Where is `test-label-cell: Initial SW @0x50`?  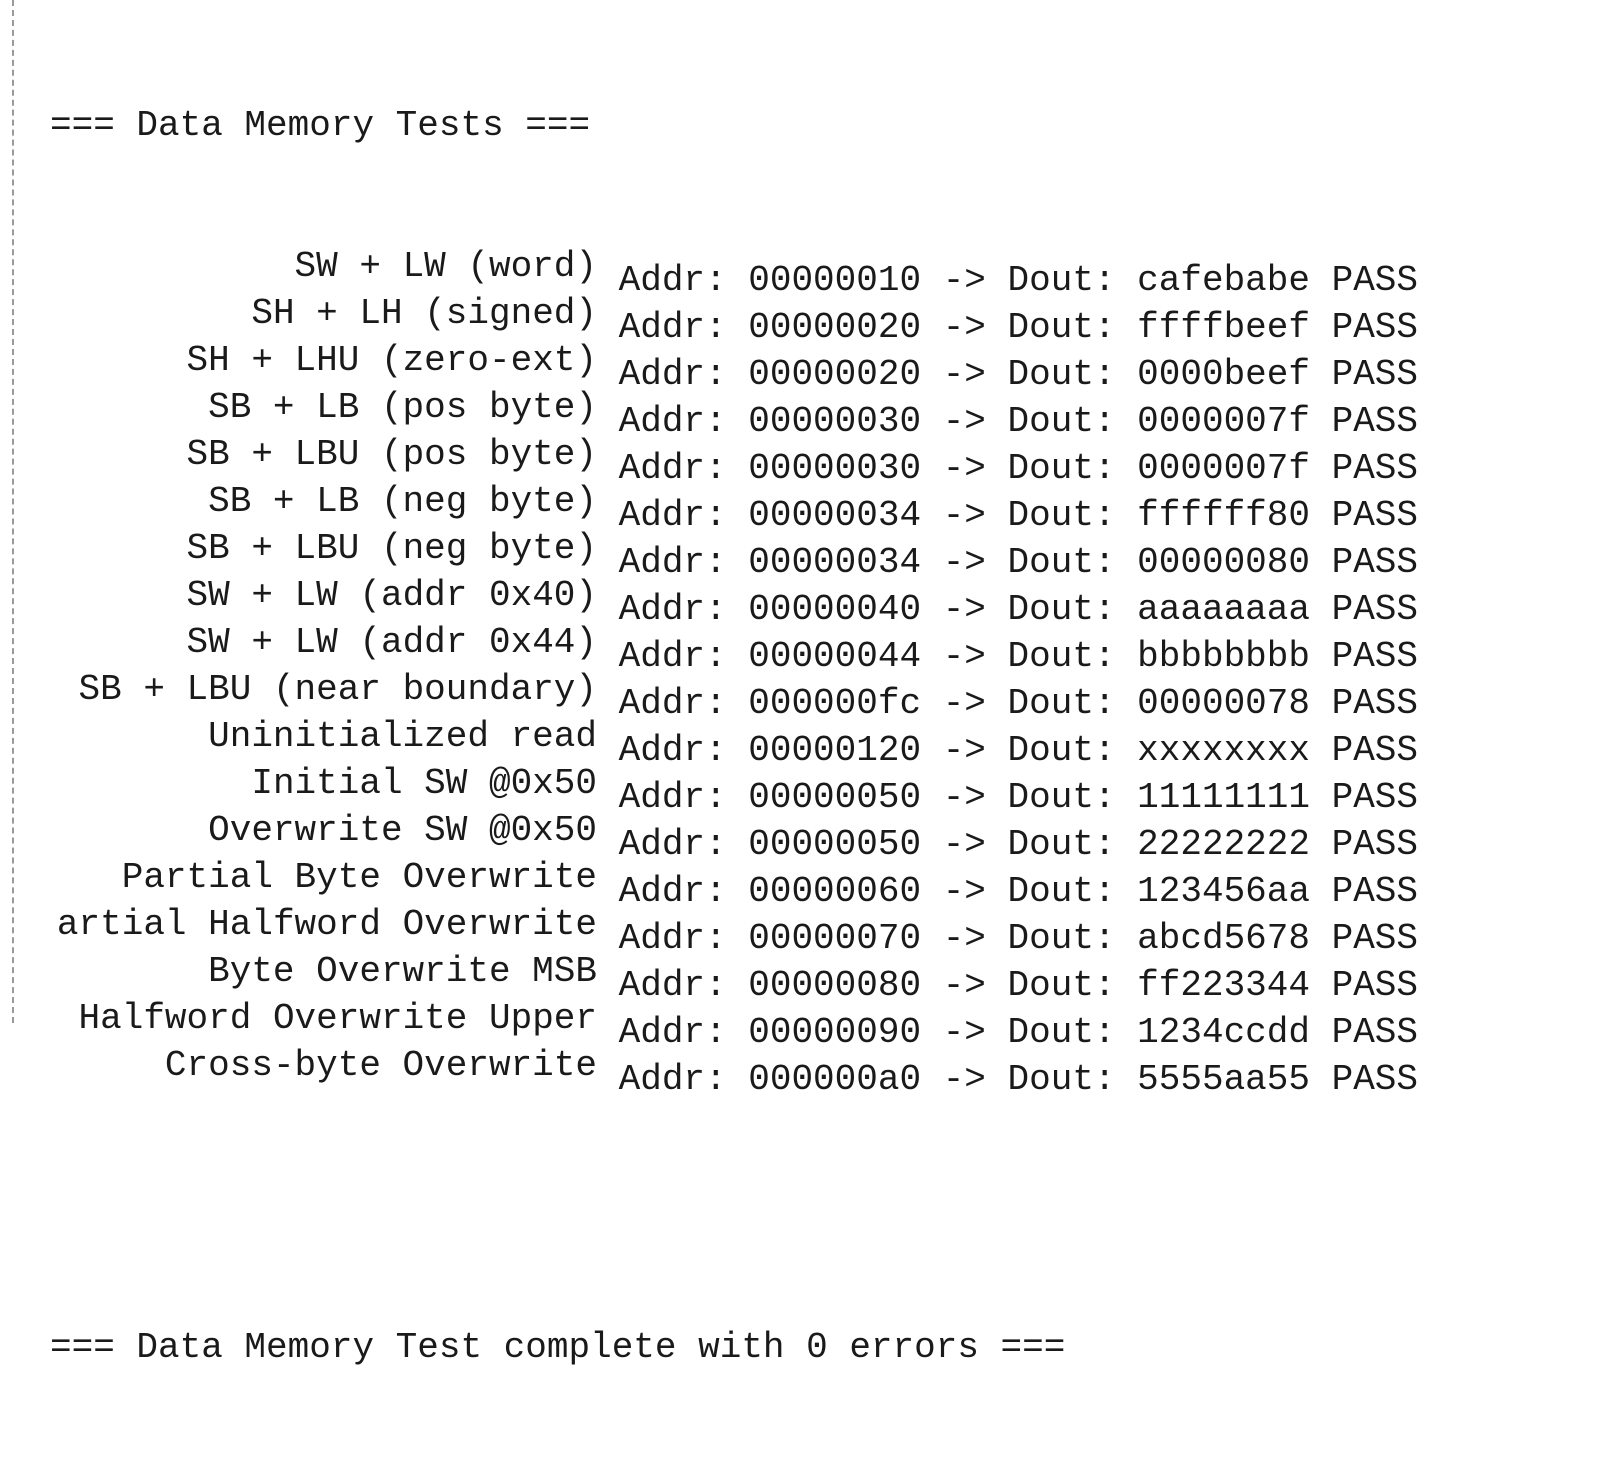
test-label-cell: Initial SW @0x50 is located at coordinates (323, 783).